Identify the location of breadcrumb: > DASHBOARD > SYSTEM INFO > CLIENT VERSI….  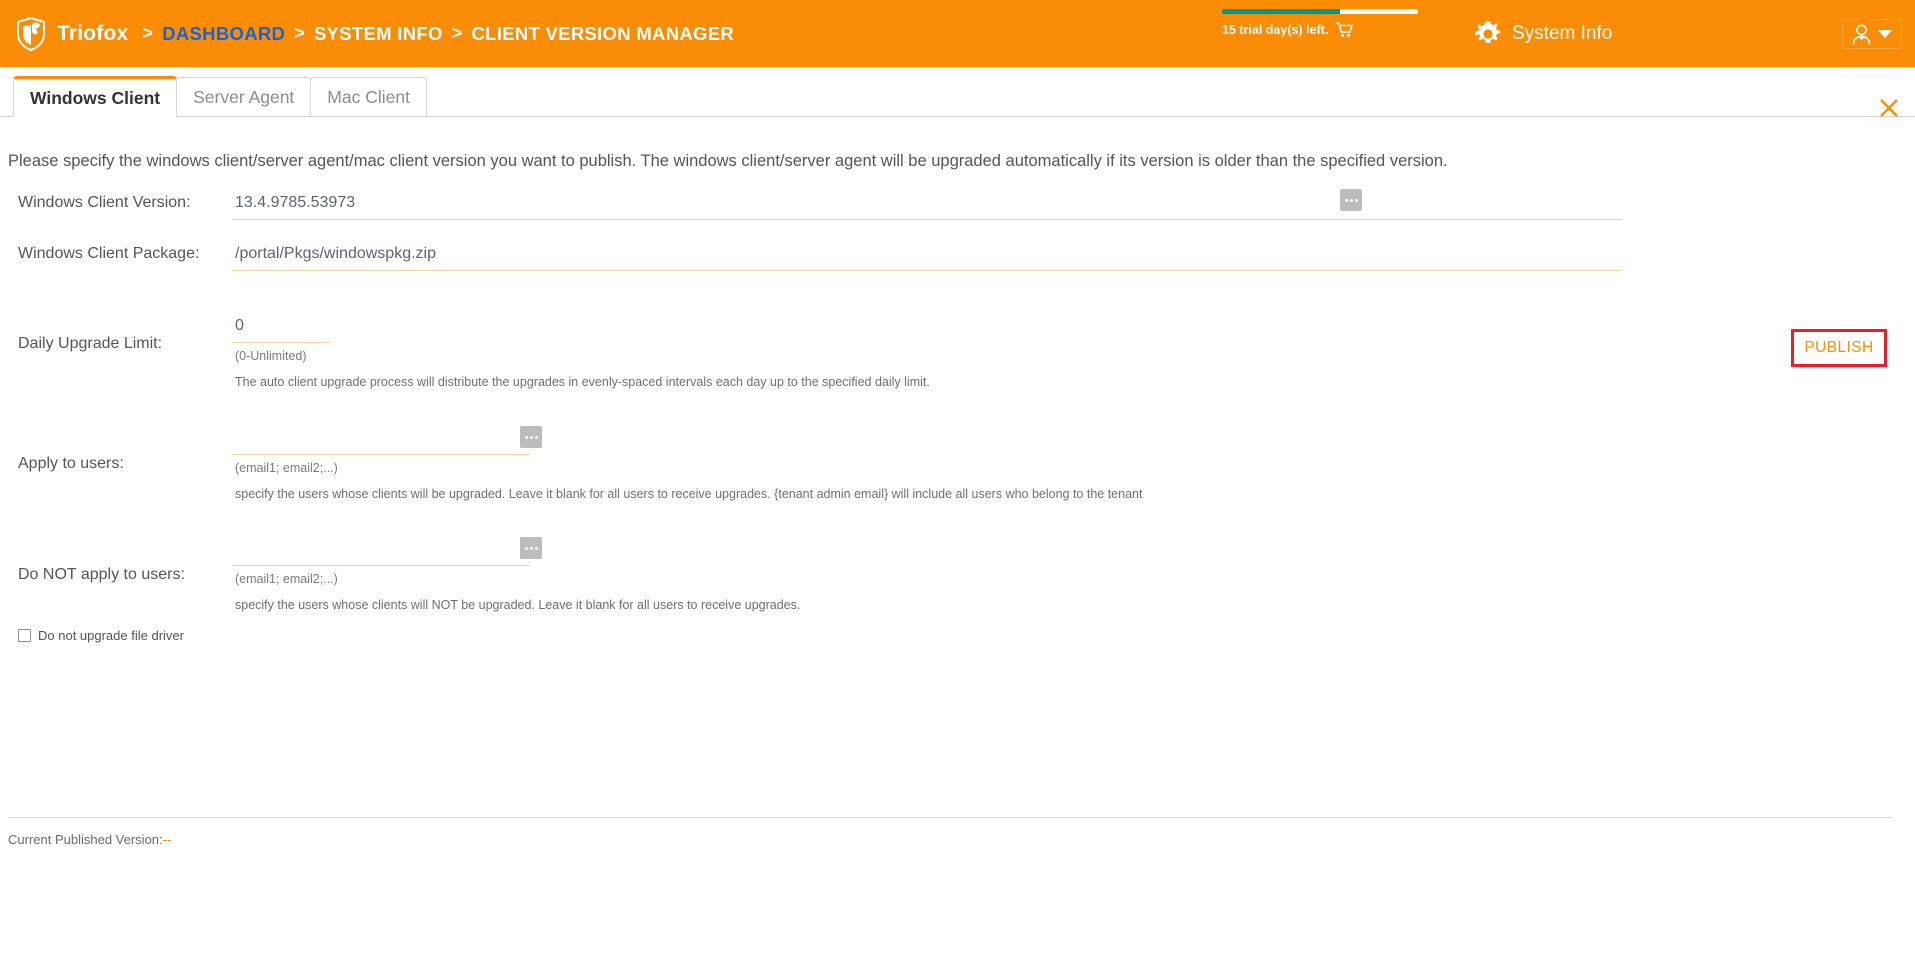
(438, 34).